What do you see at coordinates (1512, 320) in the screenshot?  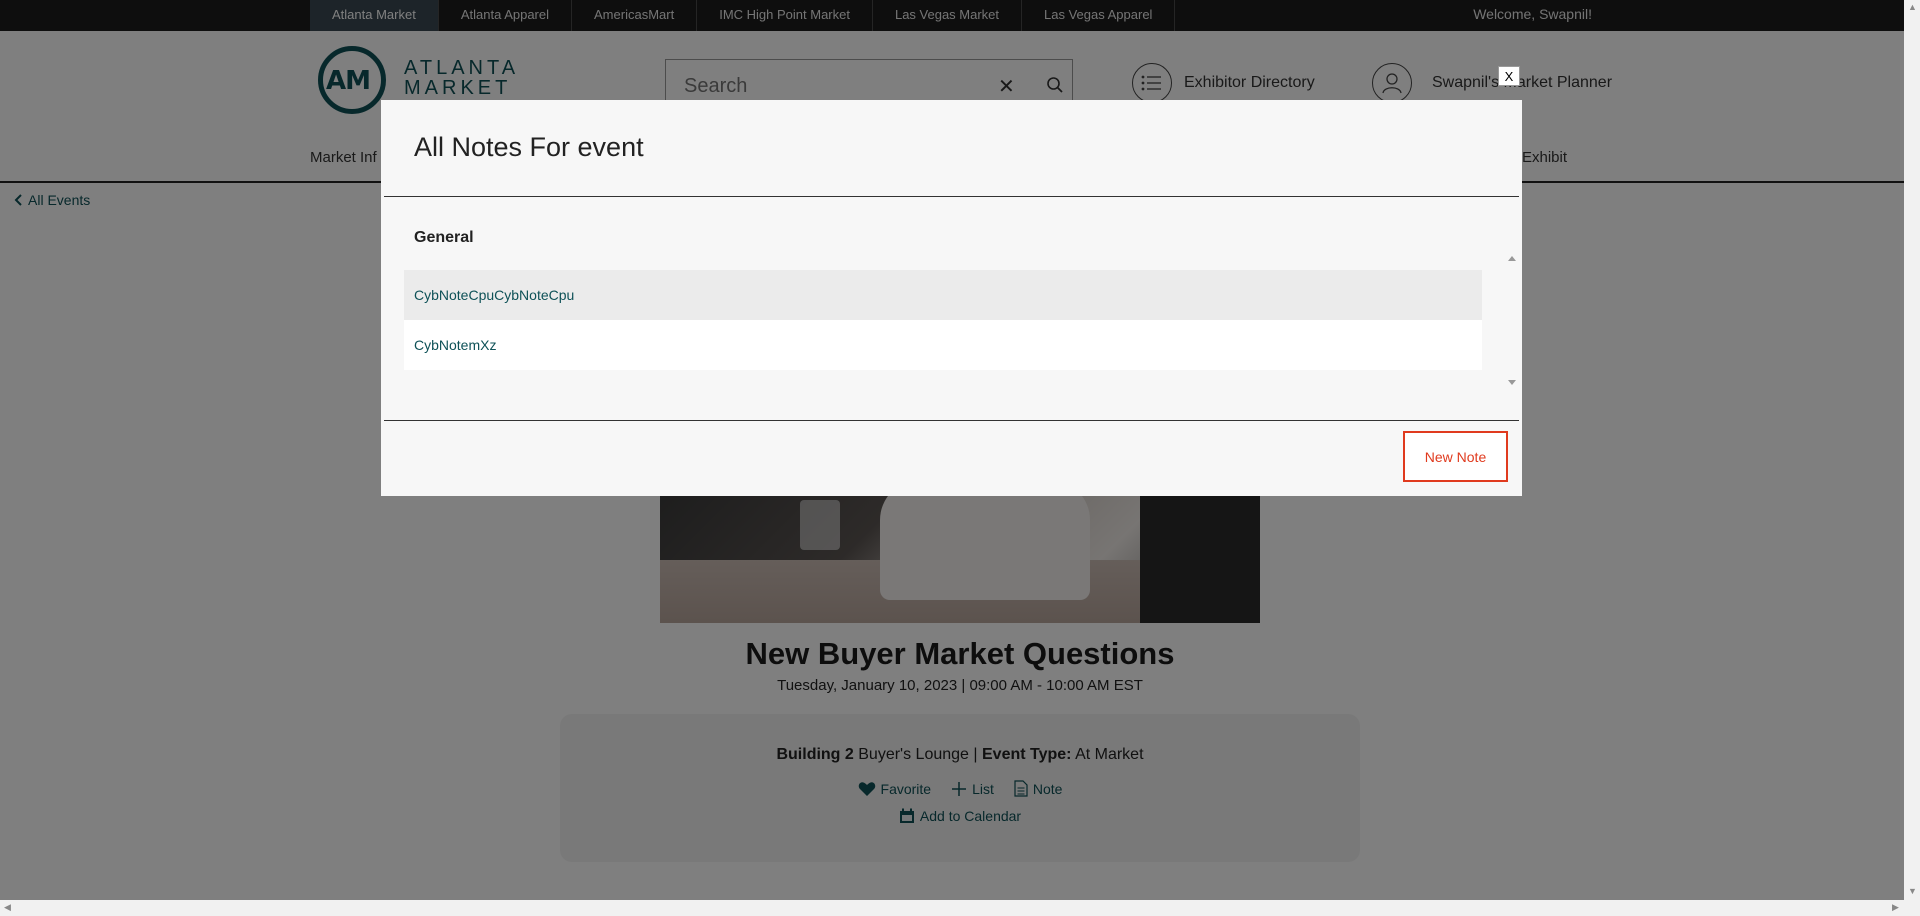 I see `notes-scrollbar` at bounding box center [1512, 320].